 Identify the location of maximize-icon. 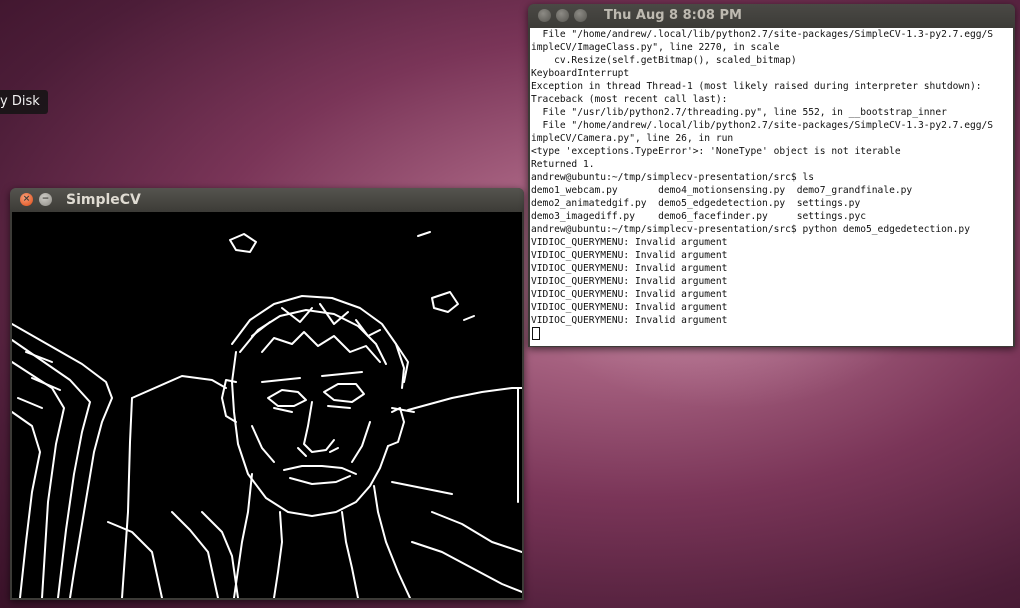
(580, 15).